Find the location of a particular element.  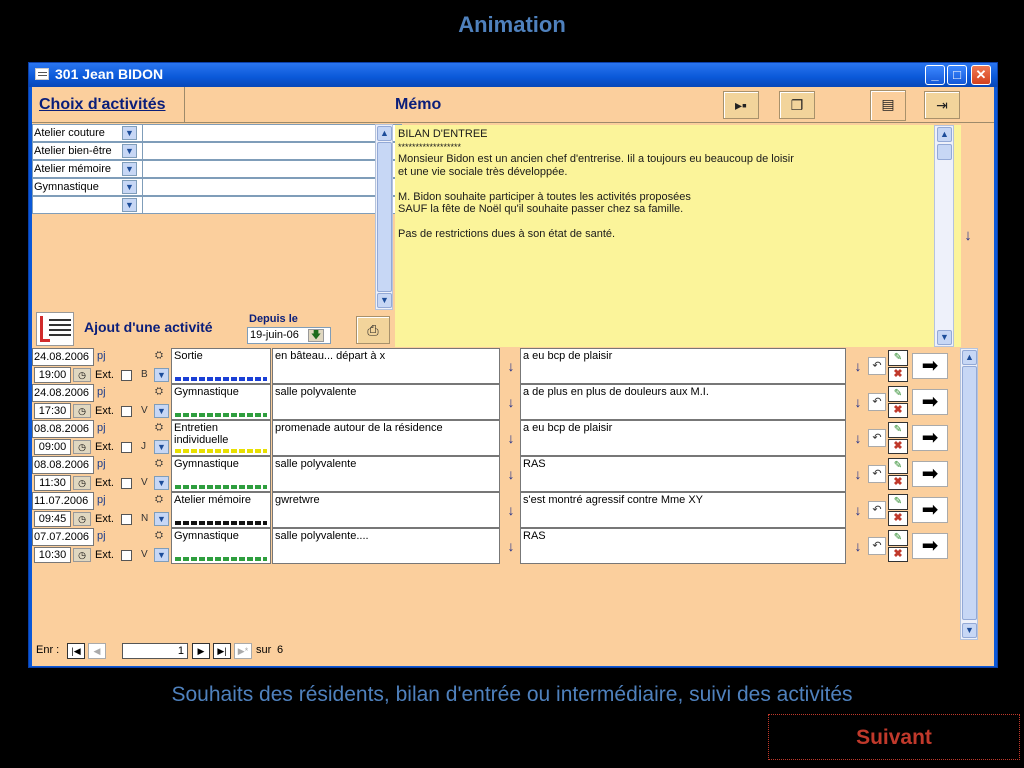

date-field: 07.07.2006 is located at coordinates (63, 537).